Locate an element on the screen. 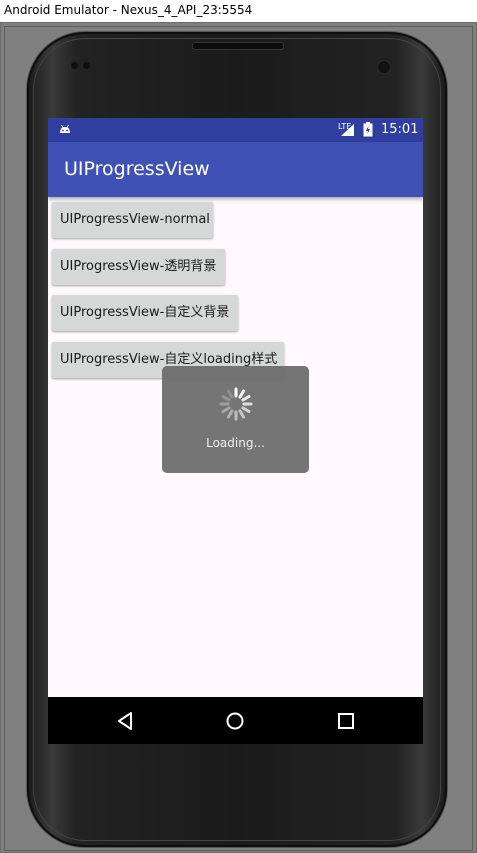 The height and width of the screenshot is (853, 477). app-bar: UIProgressView is located at coordinates (235, 169).